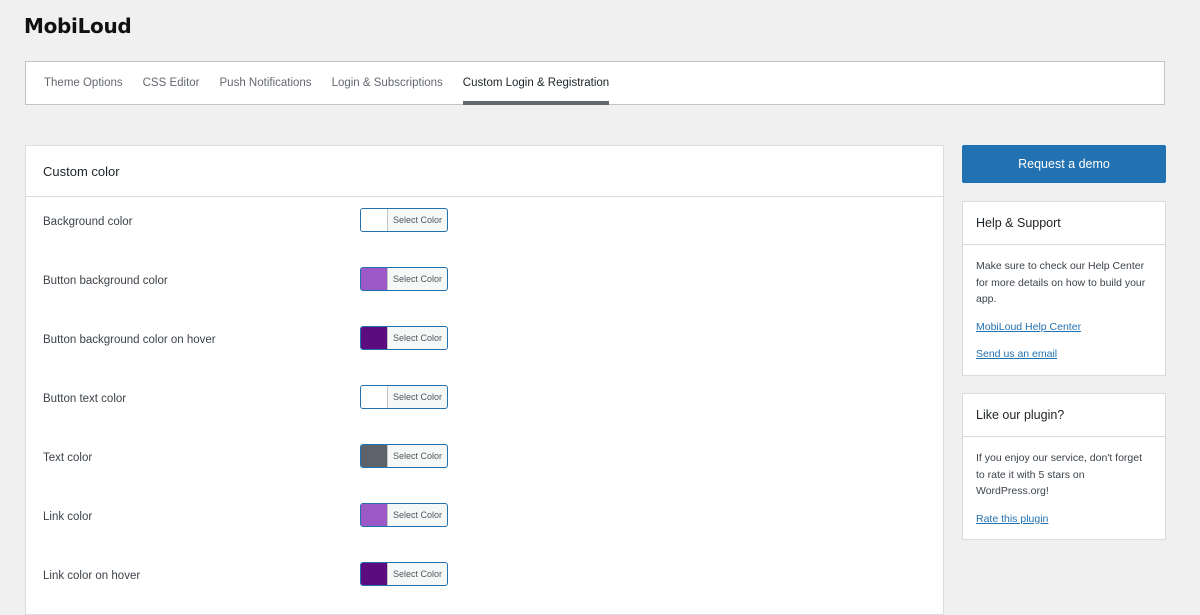  What do you see at coordinates (78, 26) in the screenshot?
I see `app-logo: MobiLoud` at bounding box center [78, 26].